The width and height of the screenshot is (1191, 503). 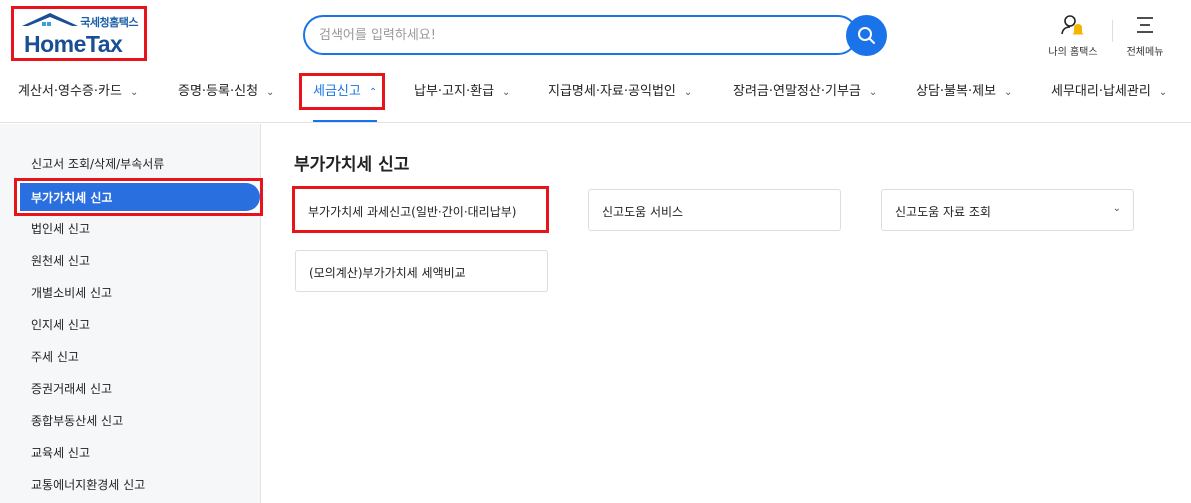 What do you see at coordinates (337, 91) in the screenshot?
I see `gnb-label: 세금신고` at bounding box center [337, 91].